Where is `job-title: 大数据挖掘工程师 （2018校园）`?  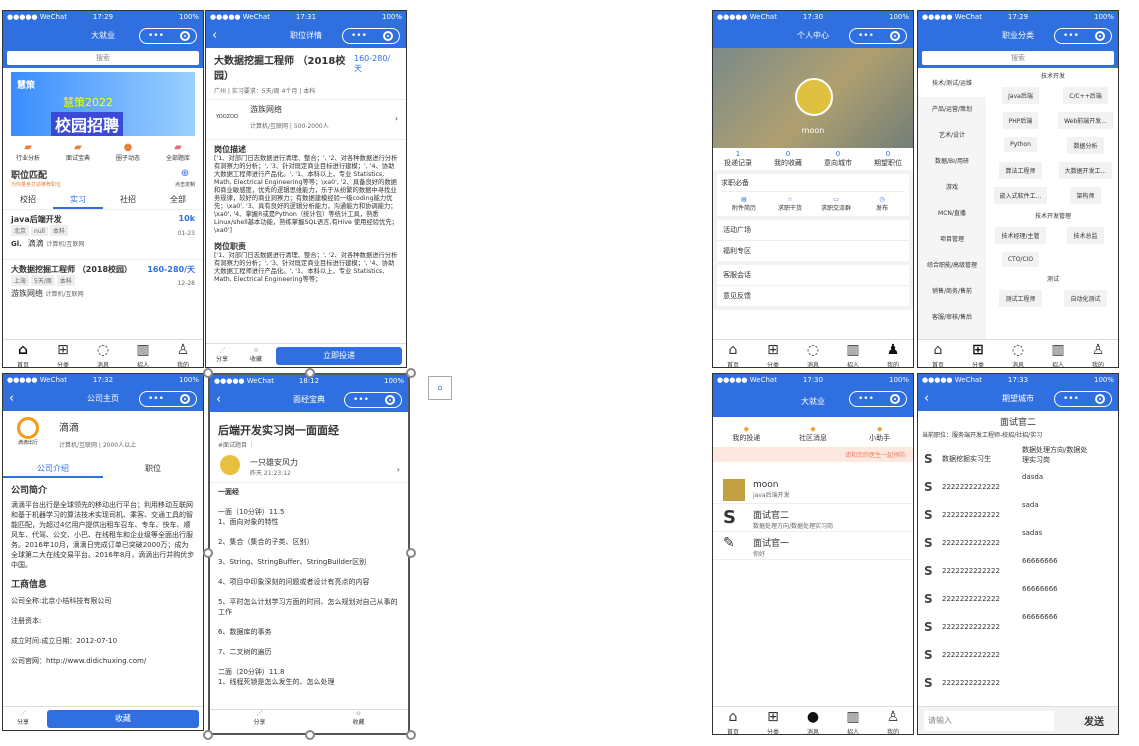 job-title: 大数据挖掘工程师 （2018校园） is located at coordinates (280, 69).